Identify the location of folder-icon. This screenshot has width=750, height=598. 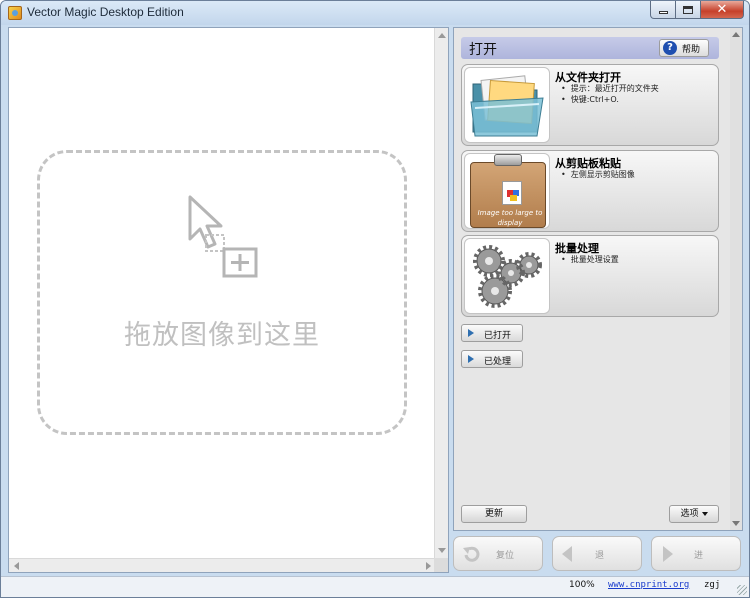
(507, 106).